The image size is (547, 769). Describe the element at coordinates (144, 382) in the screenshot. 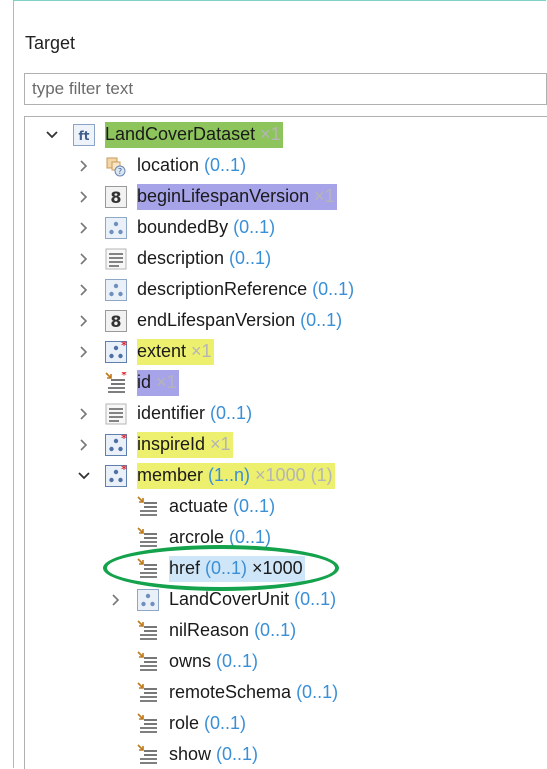

I see `tree-item-name: id` at that location.